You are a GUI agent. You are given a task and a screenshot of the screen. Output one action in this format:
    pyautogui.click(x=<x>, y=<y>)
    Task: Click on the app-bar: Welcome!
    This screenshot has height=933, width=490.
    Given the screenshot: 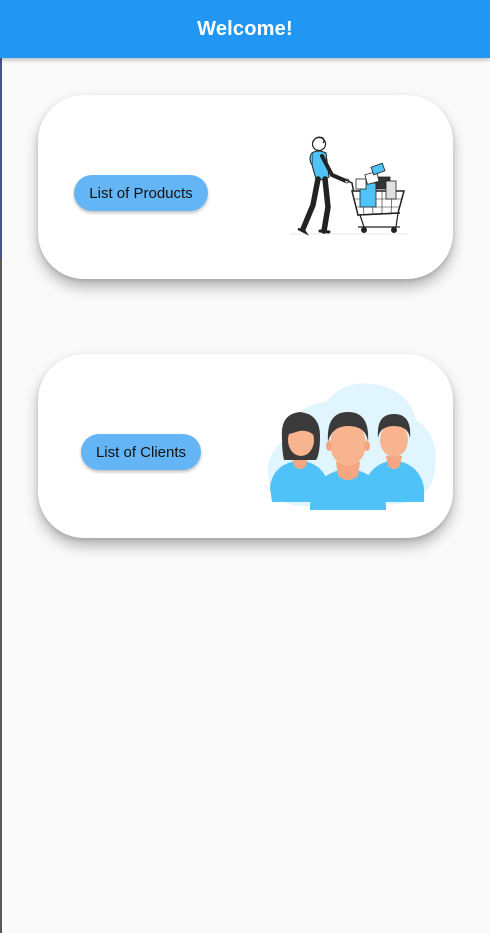 What is the action you would take?
    pyautogui.click(x=245, y=29)
    